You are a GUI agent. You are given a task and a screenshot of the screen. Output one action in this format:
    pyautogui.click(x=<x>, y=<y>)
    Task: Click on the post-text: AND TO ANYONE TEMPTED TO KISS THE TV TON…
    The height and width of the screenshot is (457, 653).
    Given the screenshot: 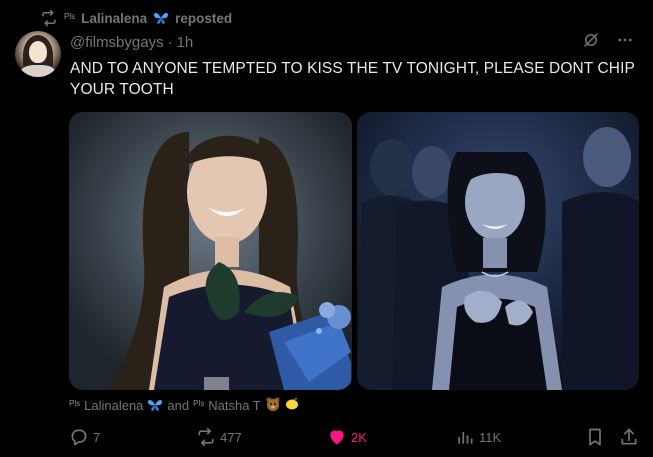 What is the action you would take?
    pyautogui.click(x=352, y=79)
    